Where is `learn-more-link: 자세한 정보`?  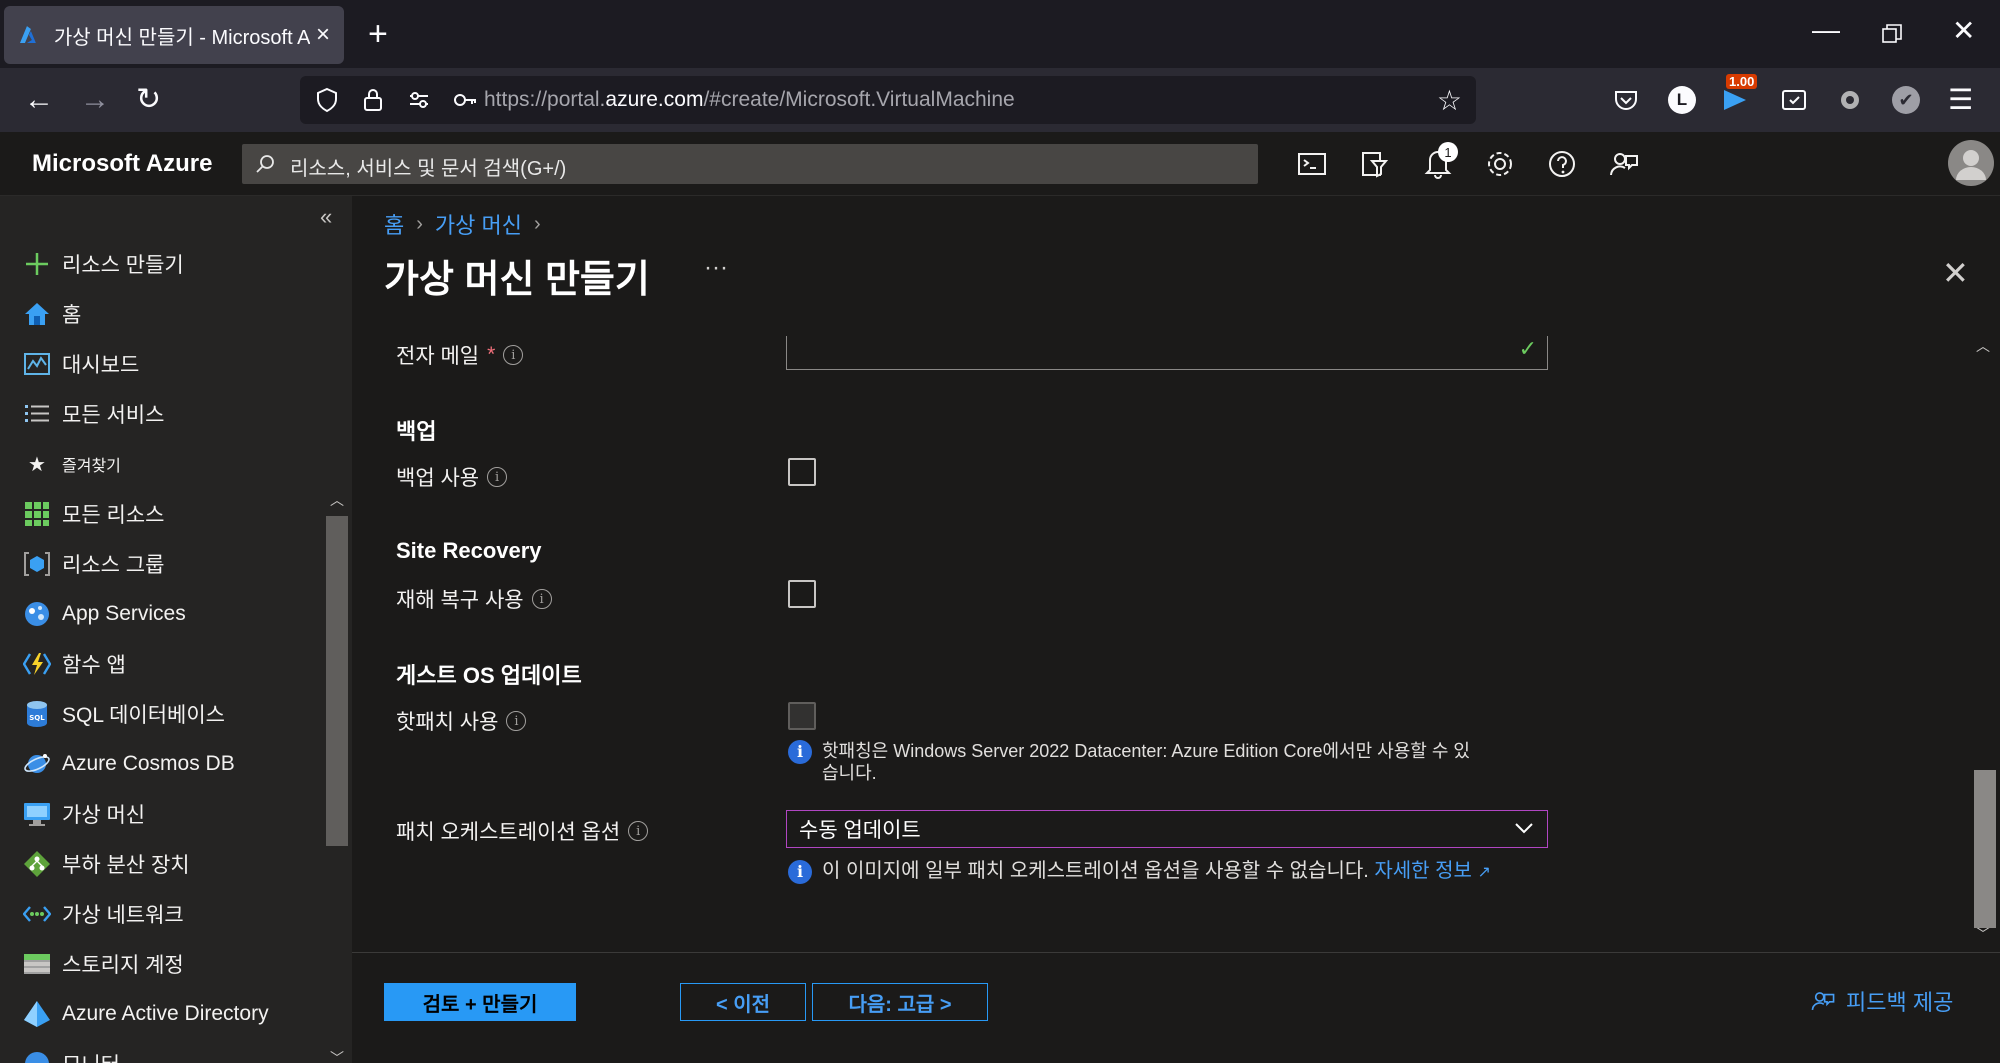 learn-more-link: 자세한 정보 is located at coordinates (1423, 871).